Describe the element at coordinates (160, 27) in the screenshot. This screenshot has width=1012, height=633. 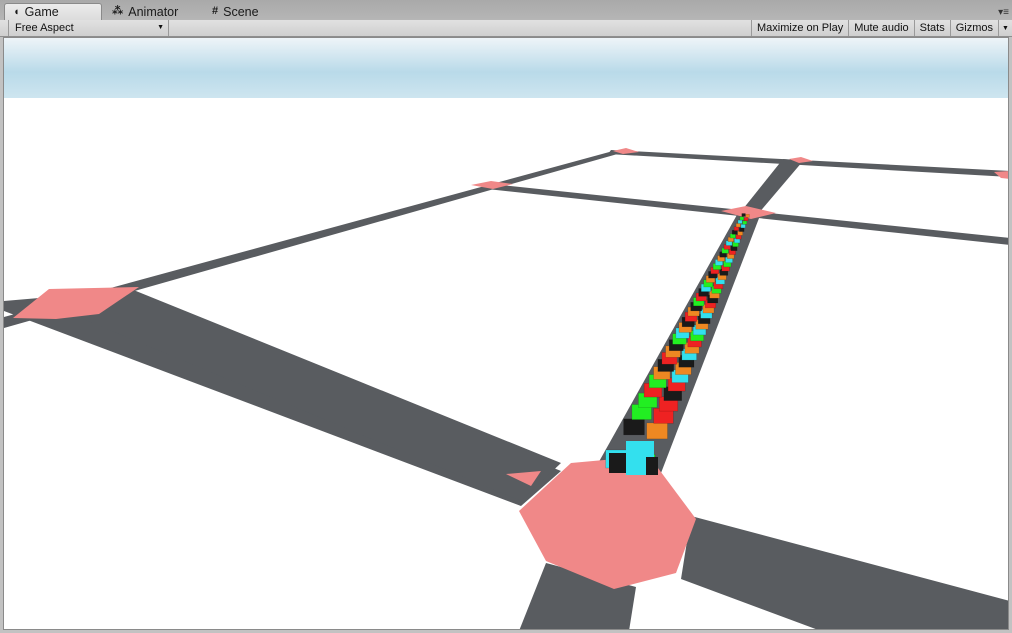
I see `chevron-down-icon: ▼` at that location.